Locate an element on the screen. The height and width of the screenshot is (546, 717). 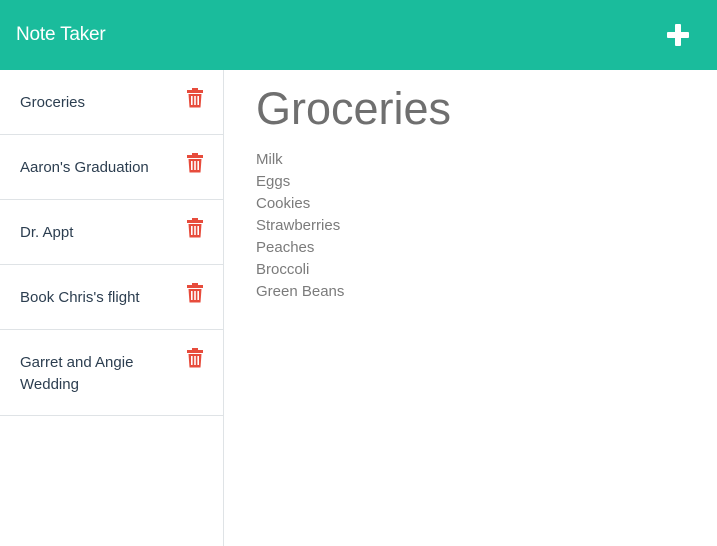
note-text-line: Green Beans is located at coordinates (300, 291).